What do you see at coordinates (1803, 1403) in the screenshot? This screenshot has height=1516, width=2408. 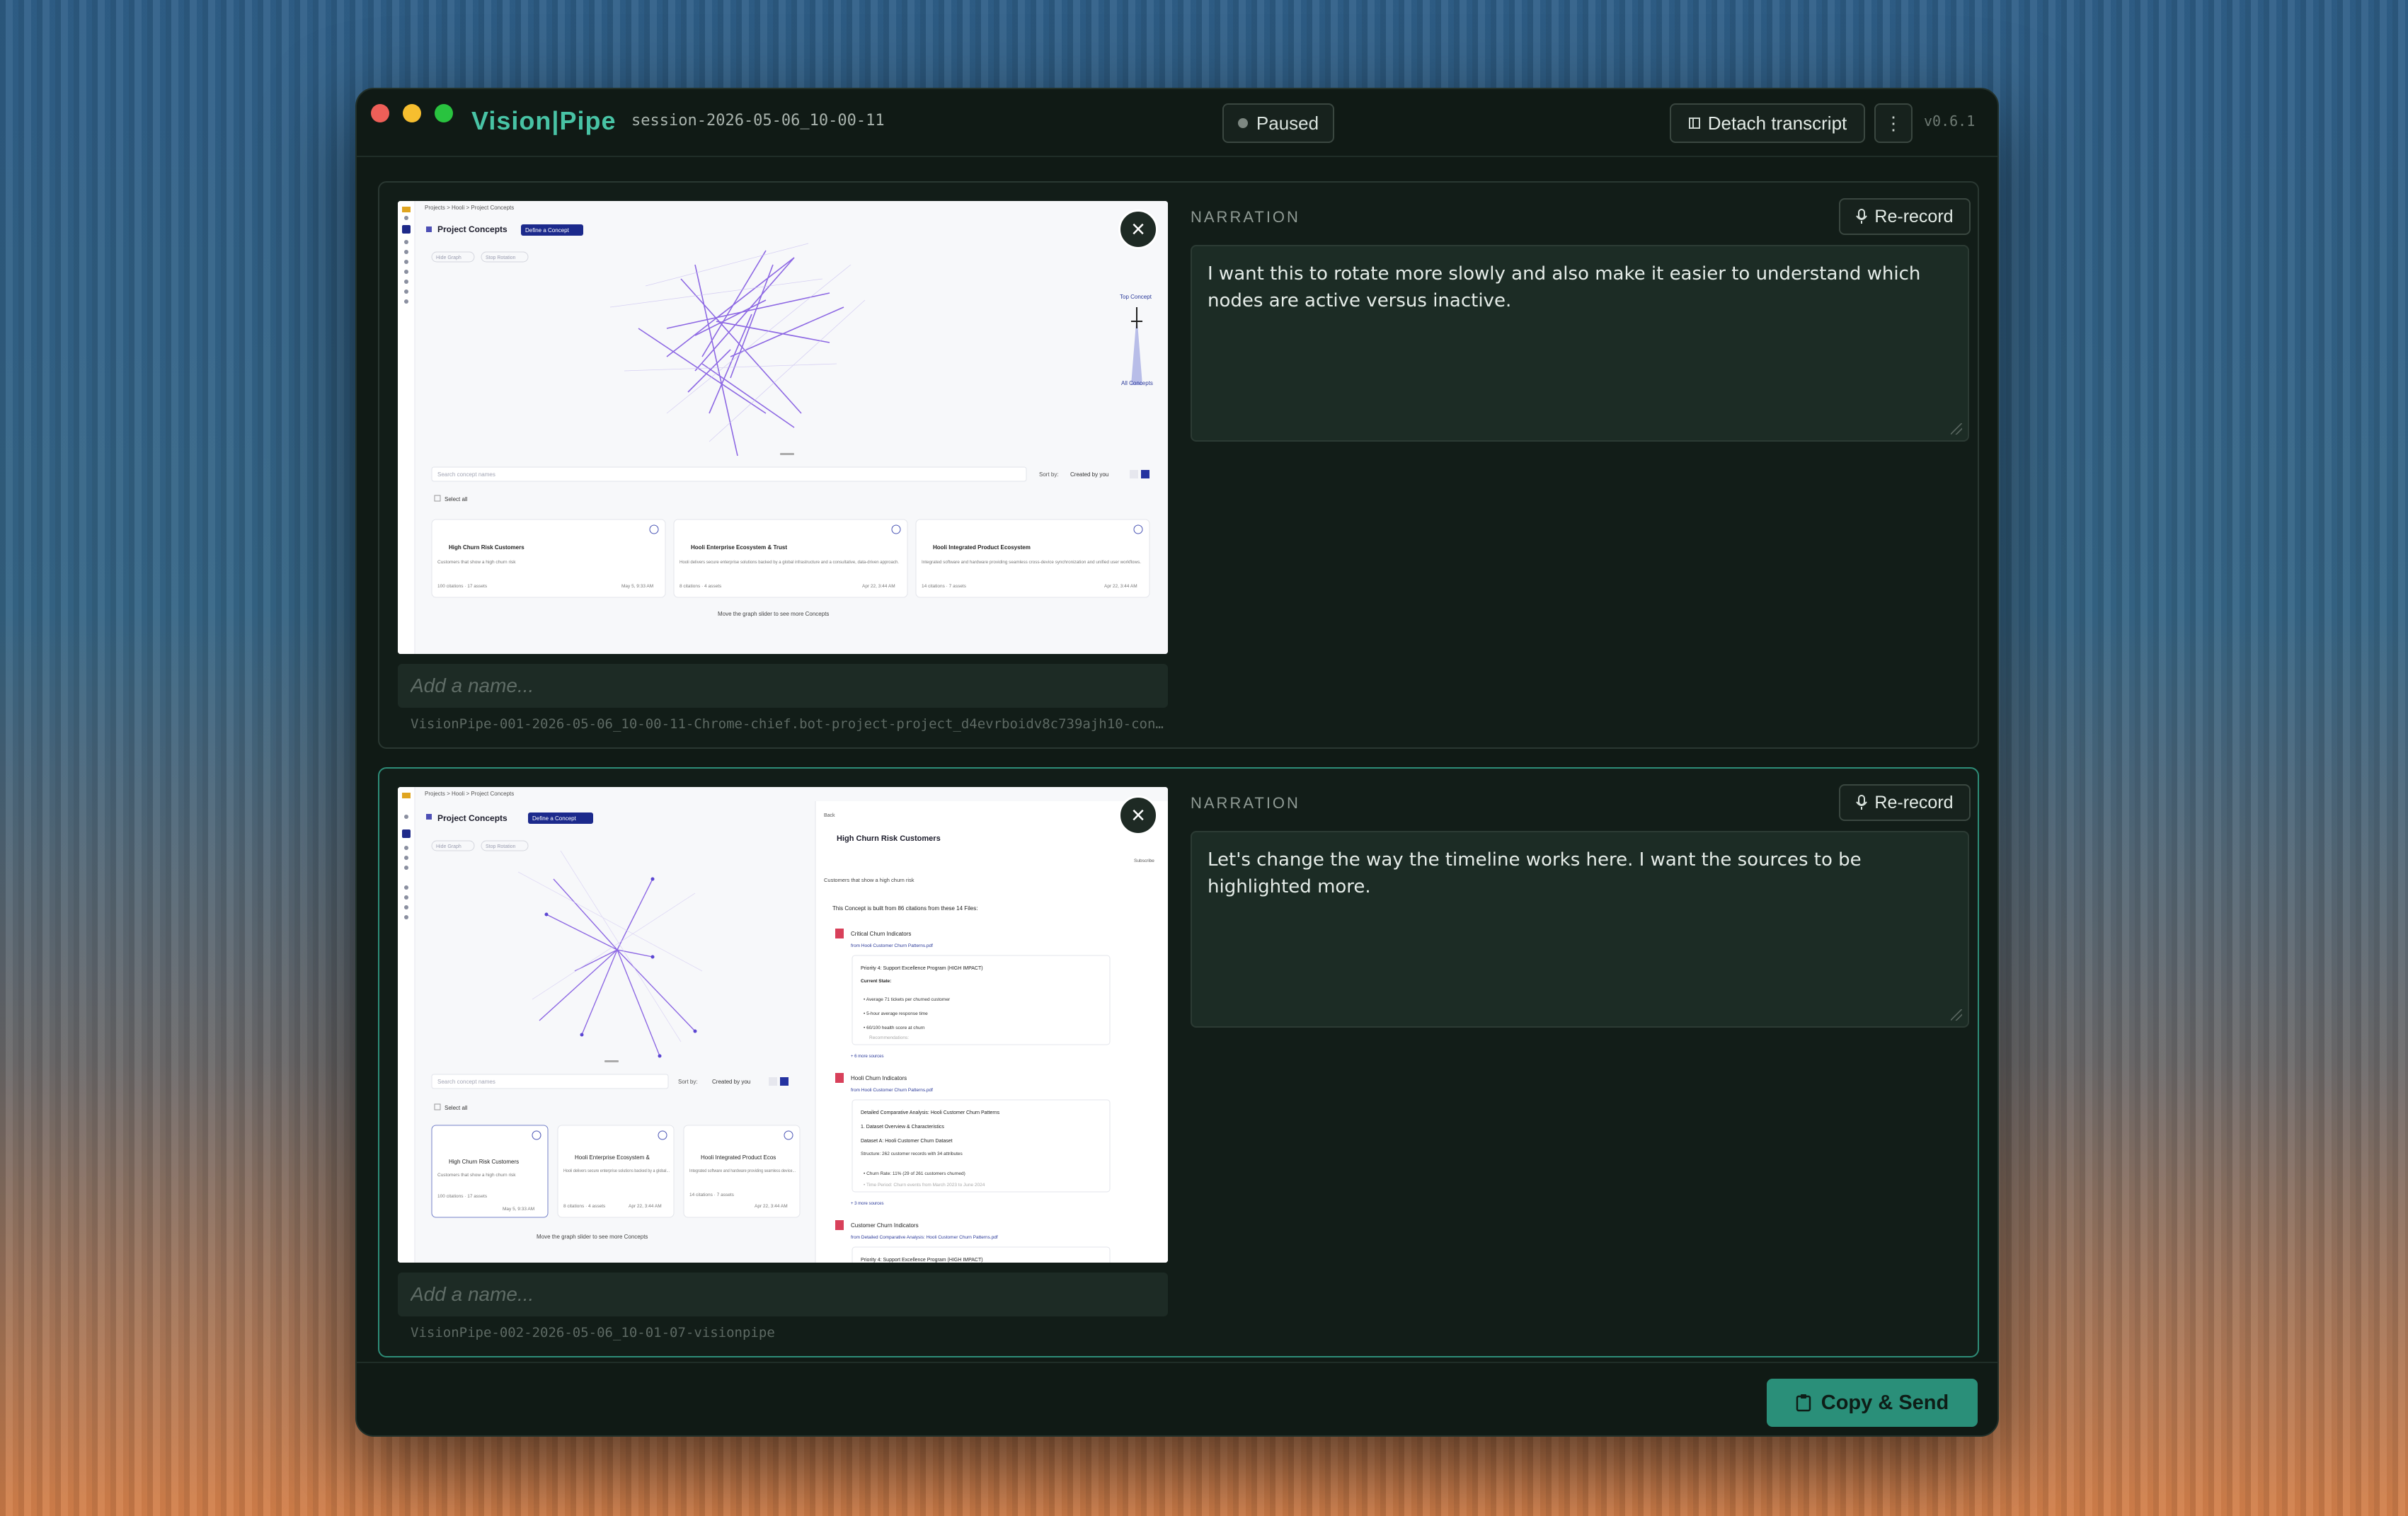 I see `clipboard-icon` at bounding box center [1803, 1403].